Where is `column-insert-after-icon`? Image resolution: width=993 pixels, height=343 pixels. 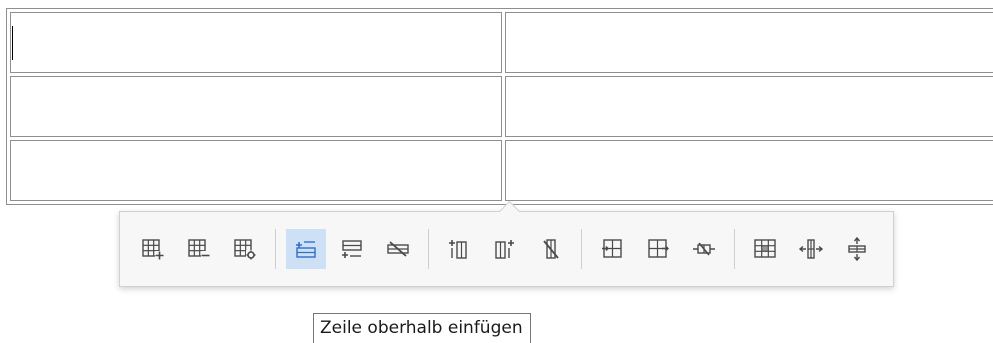 column-insert-after-icon is located at coordinates (504, 249).